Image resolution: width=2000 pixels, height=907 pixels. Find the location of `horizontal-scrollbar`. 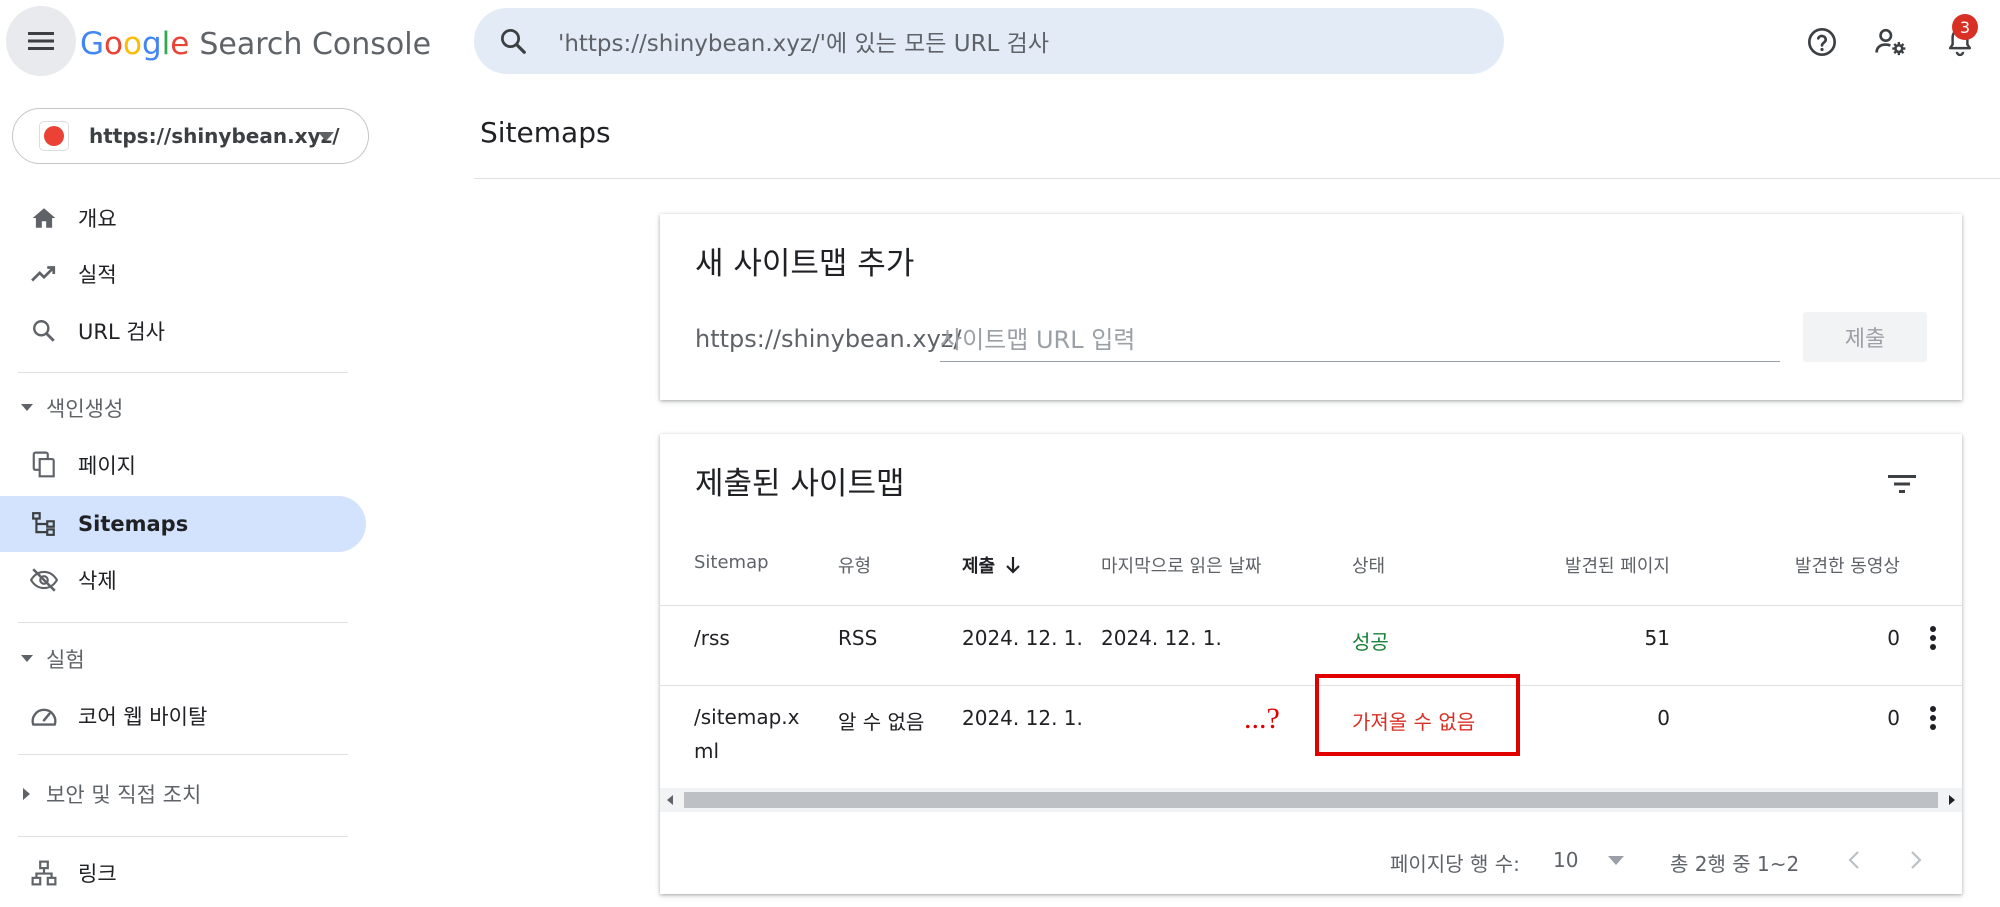

horizontal-scrollbar is located at coordinates (1311, 800).